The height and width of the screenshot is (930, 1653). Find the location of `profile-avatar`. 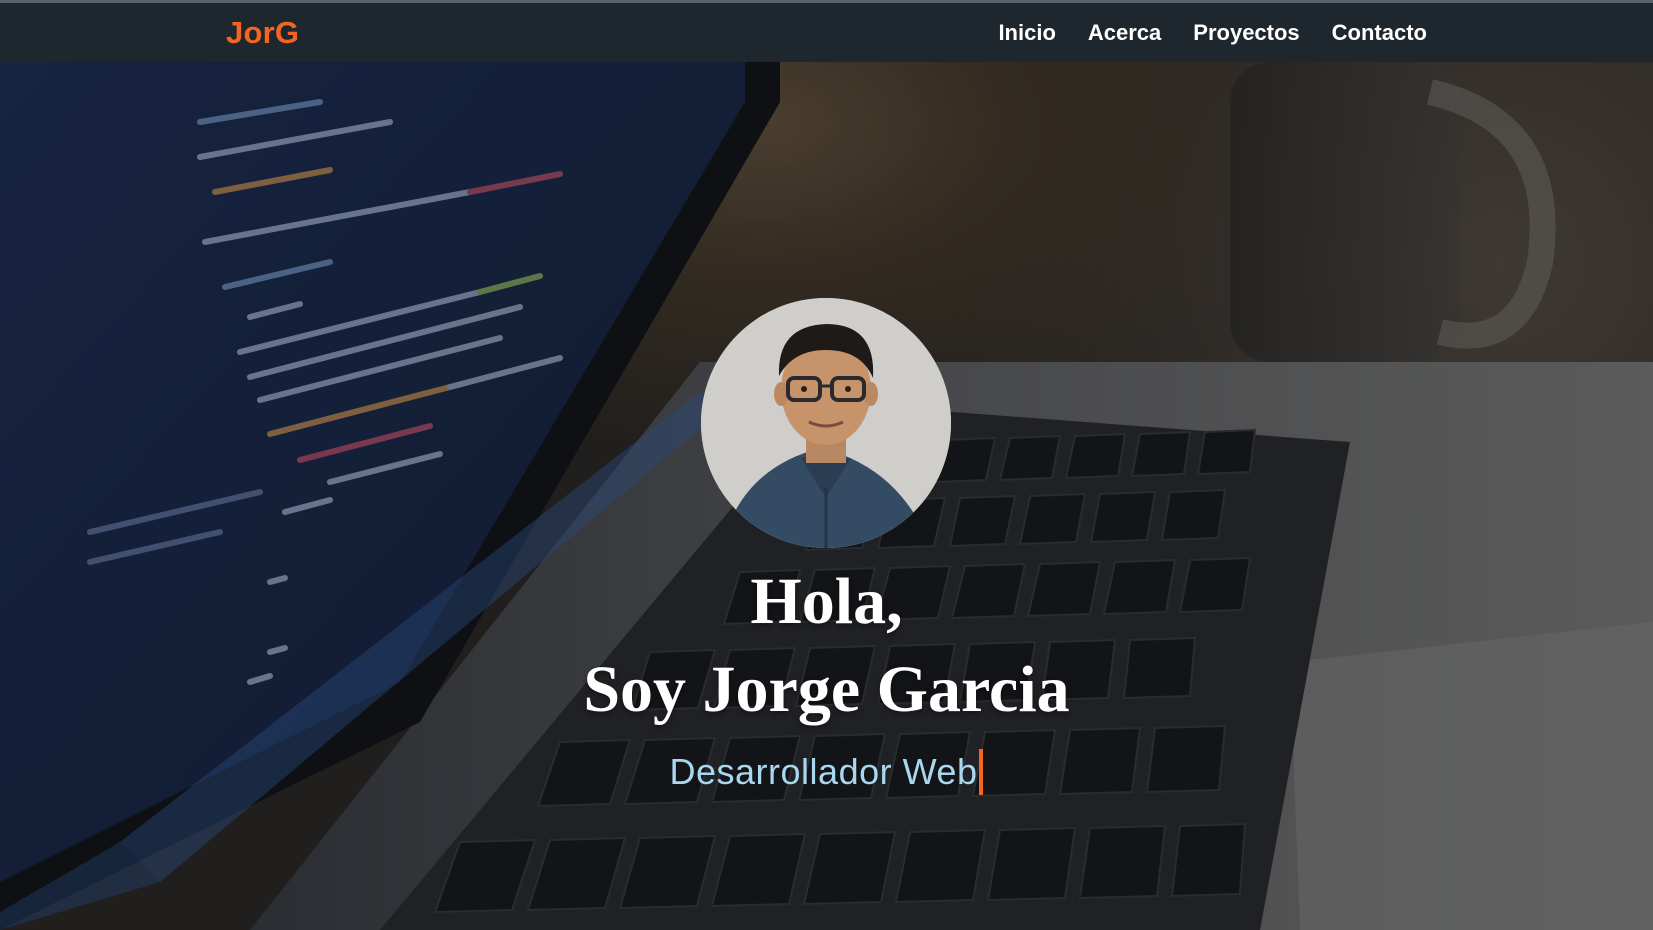

profile-avatar is located at coordinates (826, 423).